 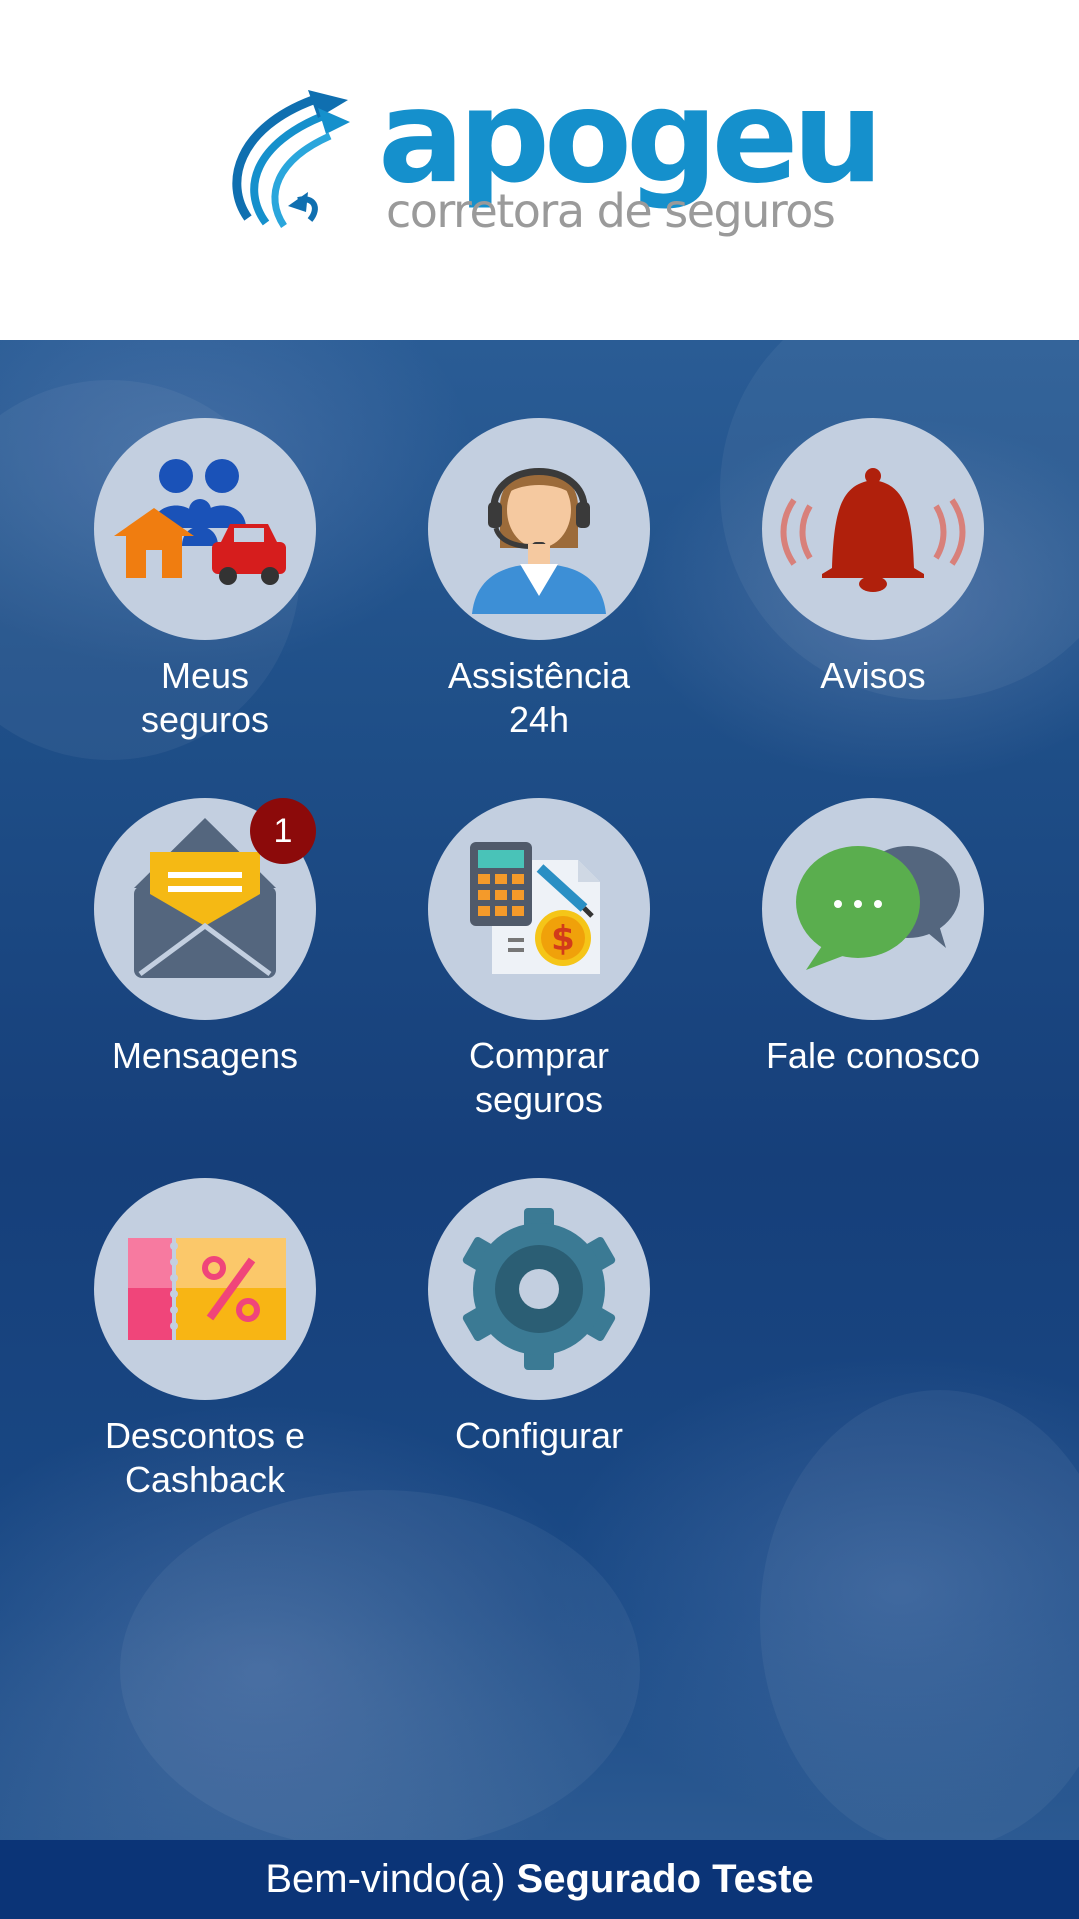 I want to click on menu-item-meus-seguros: Meus seguros, so click(x=205, y=580).